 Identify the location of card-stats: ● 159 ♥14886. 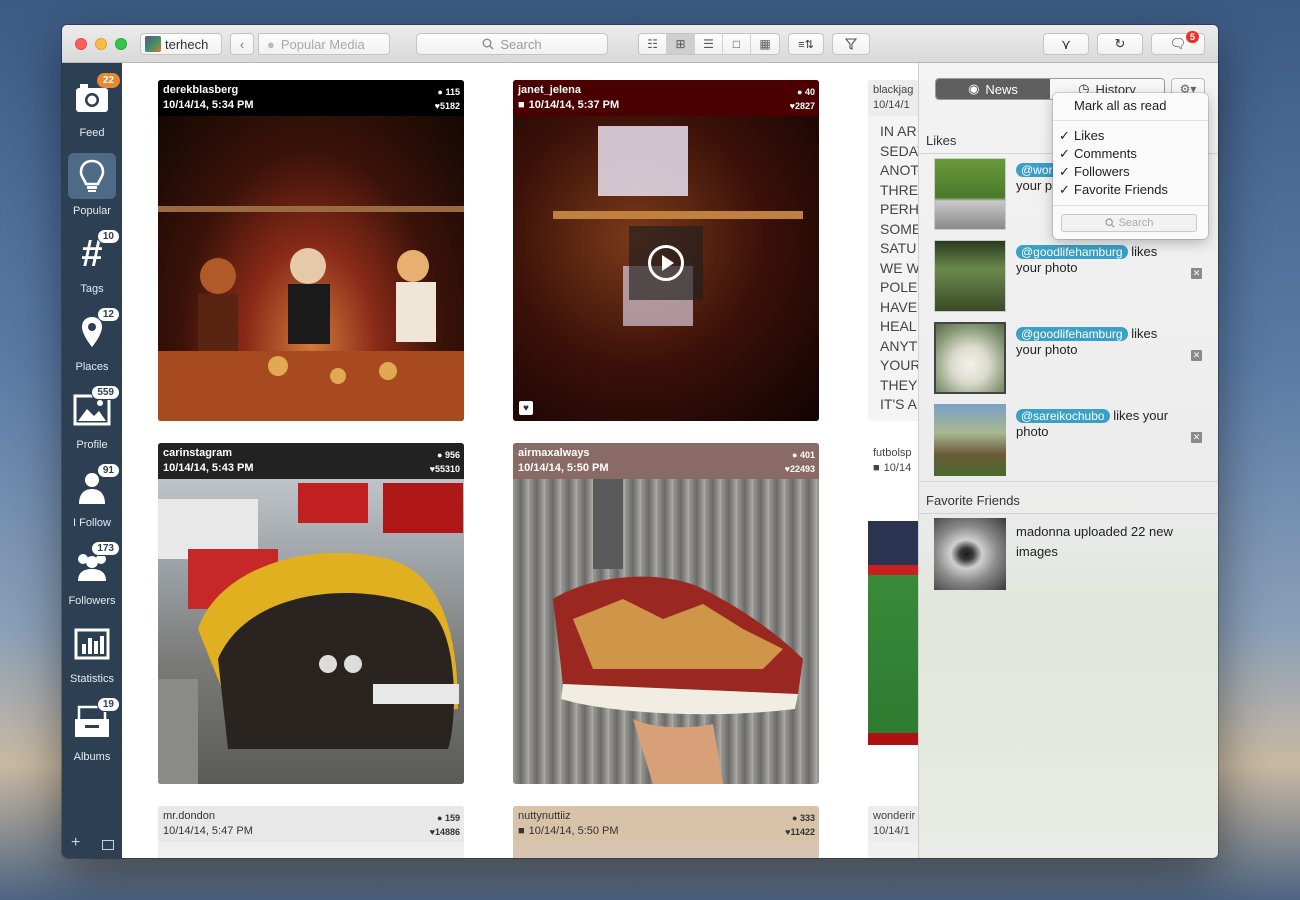
(445, 825).